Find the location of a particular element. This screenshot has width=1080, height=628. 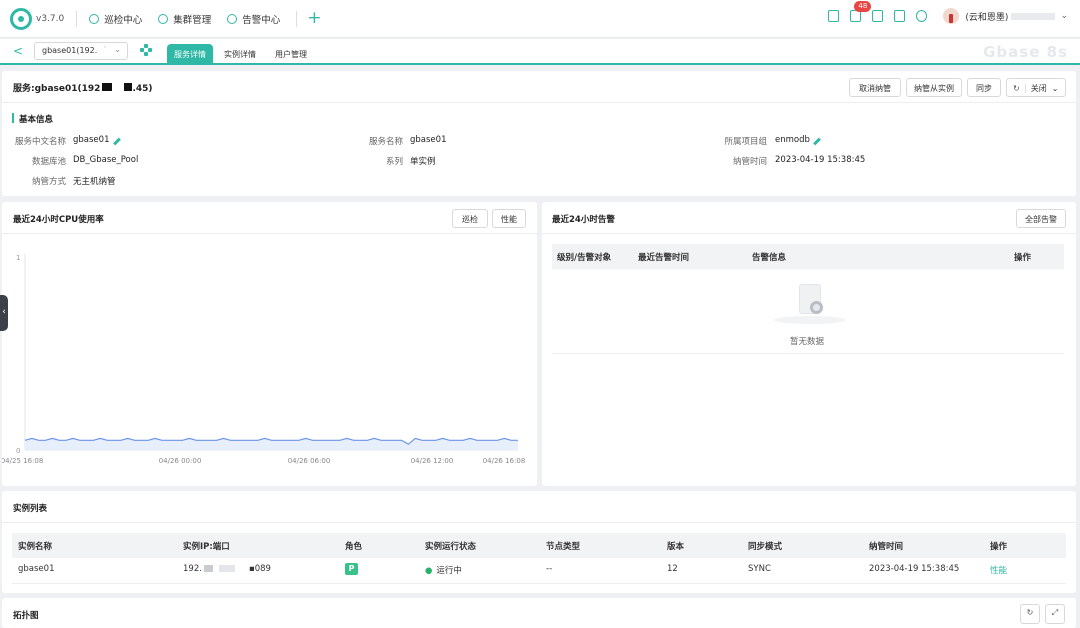

fullscreen-icon: ⤢ is located at coordinates (1055, 614).